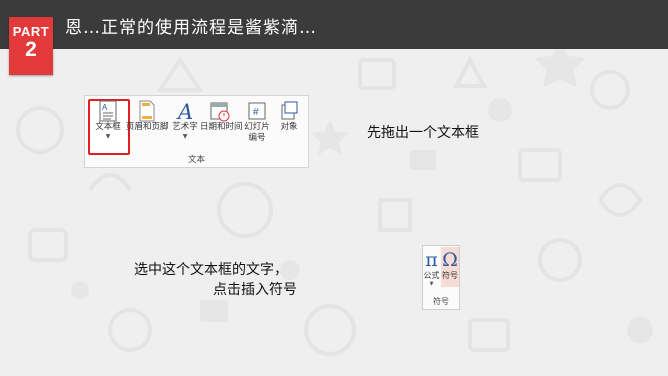  I want to click on part-badge-label: PART, so click(31, 31).